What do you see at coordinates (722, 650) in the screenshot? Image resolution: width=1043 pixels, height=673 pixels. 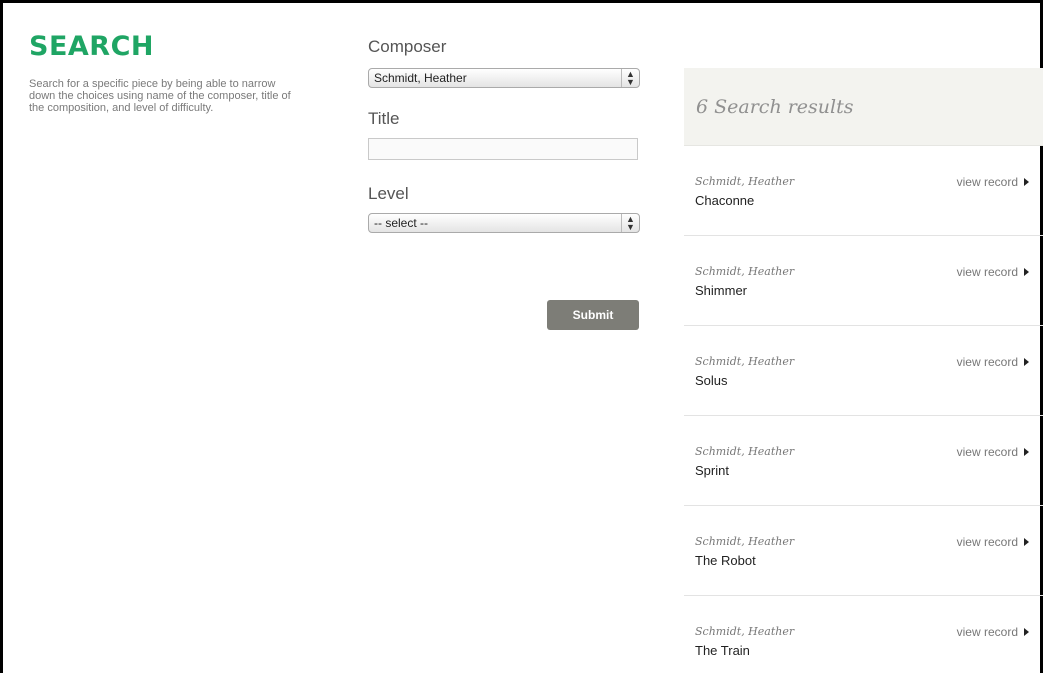 I see `result-title: The Train` at bounding box center [722, 650].